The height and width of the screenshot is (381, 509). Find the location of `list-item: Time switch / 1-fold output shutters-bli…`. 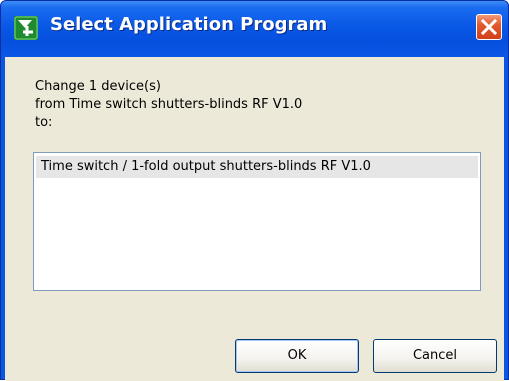

list-item: Time switch / 1-fold output shutters-bli… is located at coordinates (257, 167).